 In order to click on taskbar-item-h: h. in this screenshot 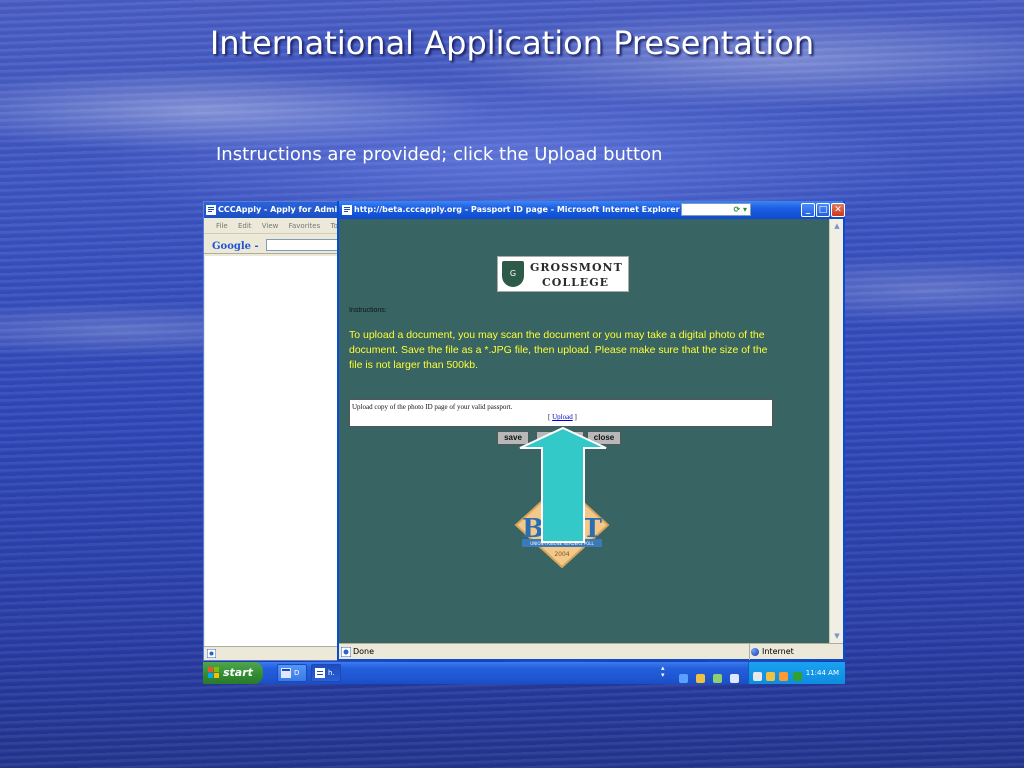, I will do `click(326, 673)`.